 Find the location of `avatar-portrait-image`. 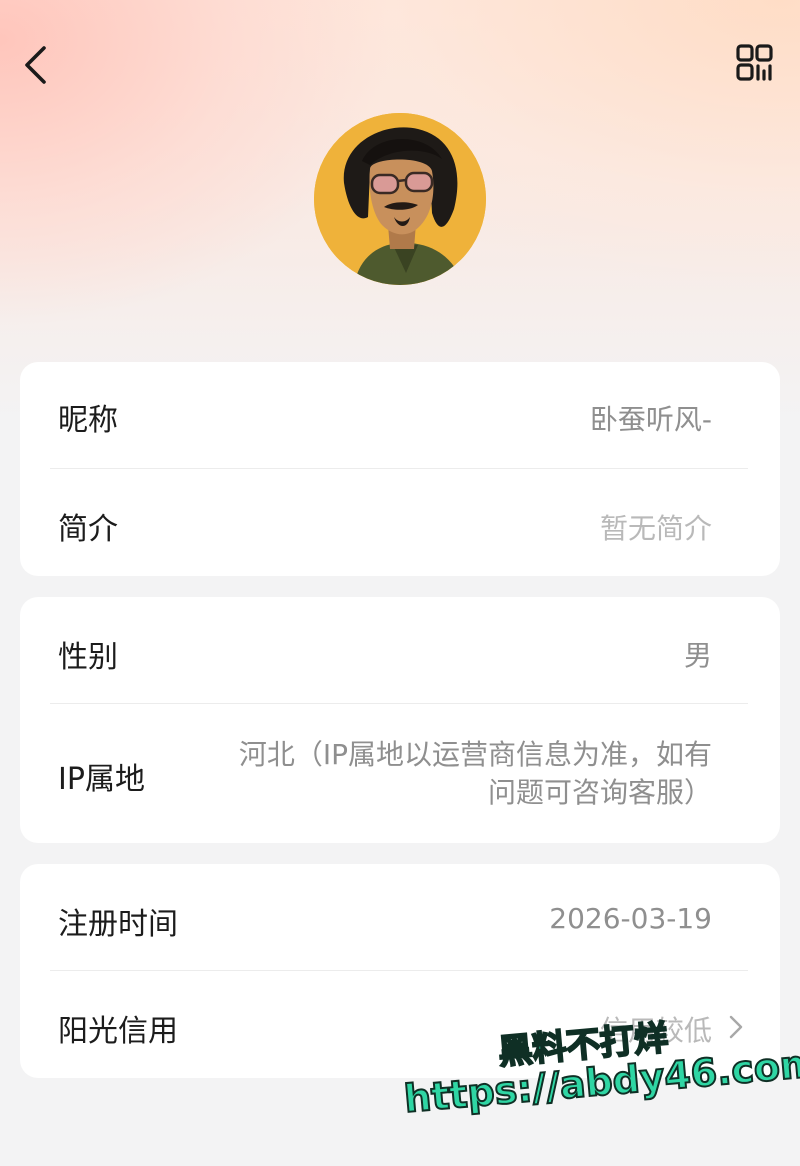

avatar-portrait-image is located at coordinates (400, 199).